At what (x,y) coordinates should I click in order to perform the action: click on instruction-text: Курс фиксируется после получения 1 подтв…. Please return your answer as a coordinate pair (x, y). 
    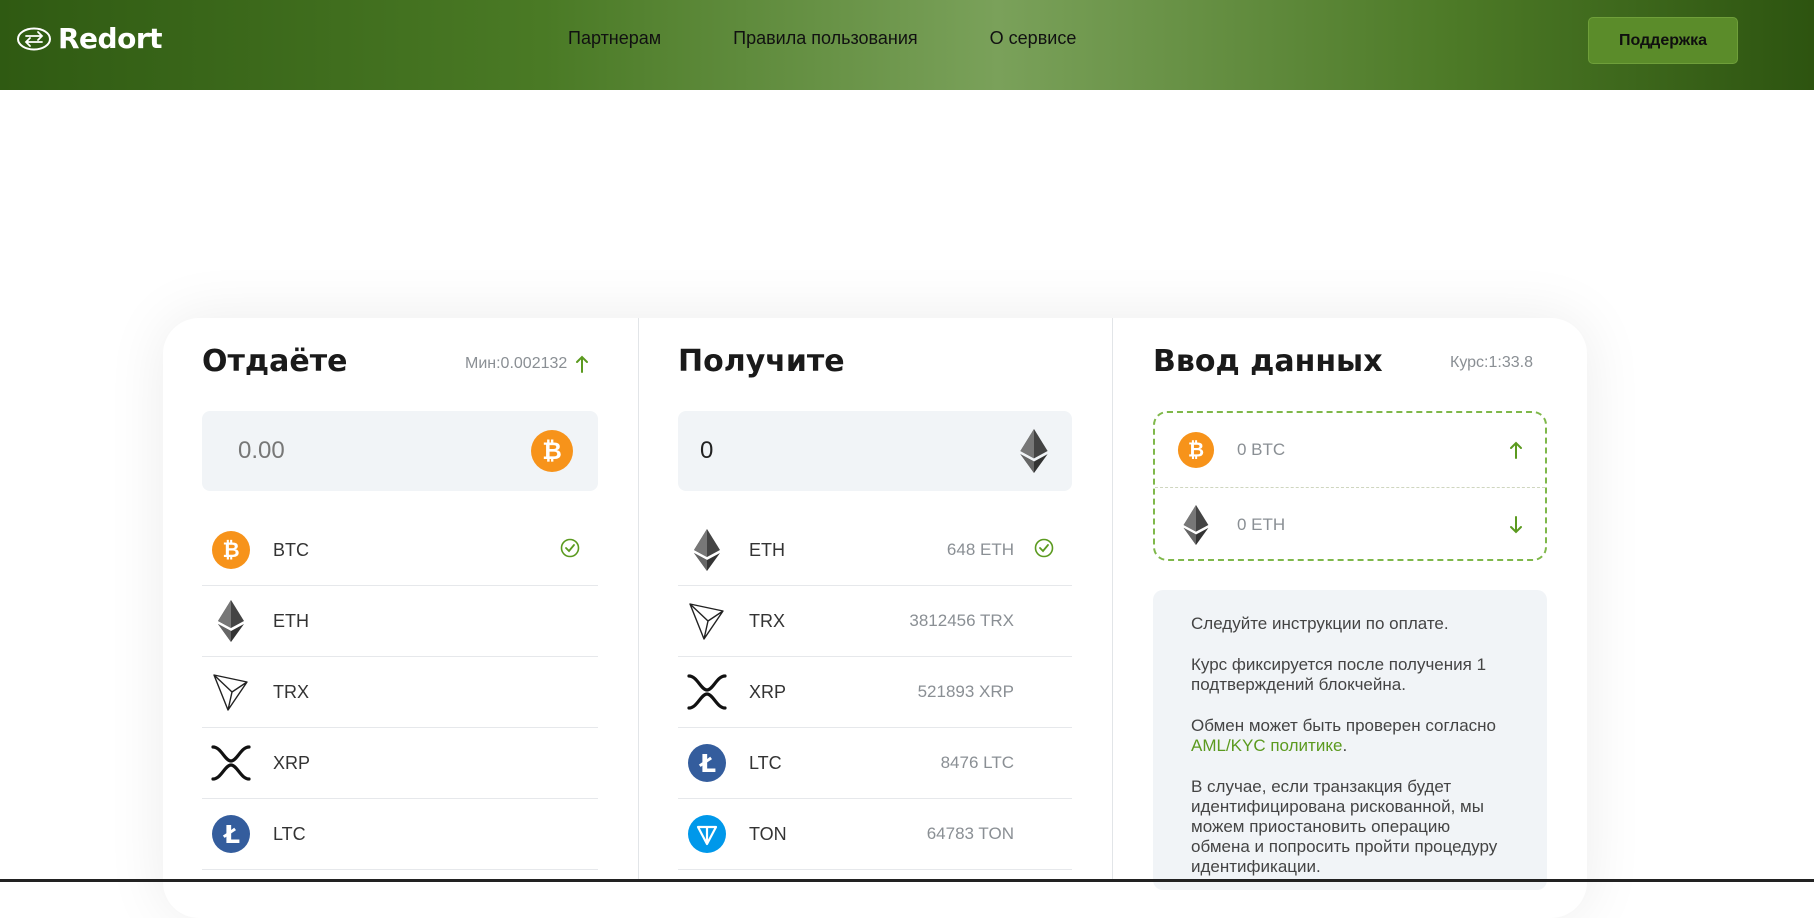
    Looking at the image, I should click on (1339, 674).